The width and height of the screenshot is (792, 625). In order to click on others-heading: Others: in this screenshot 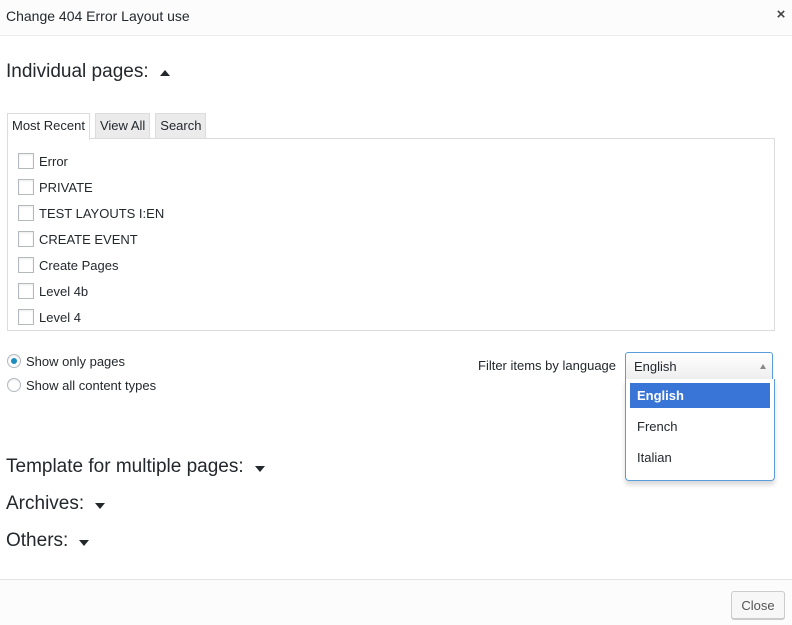, I will do `click(37, 540)`.